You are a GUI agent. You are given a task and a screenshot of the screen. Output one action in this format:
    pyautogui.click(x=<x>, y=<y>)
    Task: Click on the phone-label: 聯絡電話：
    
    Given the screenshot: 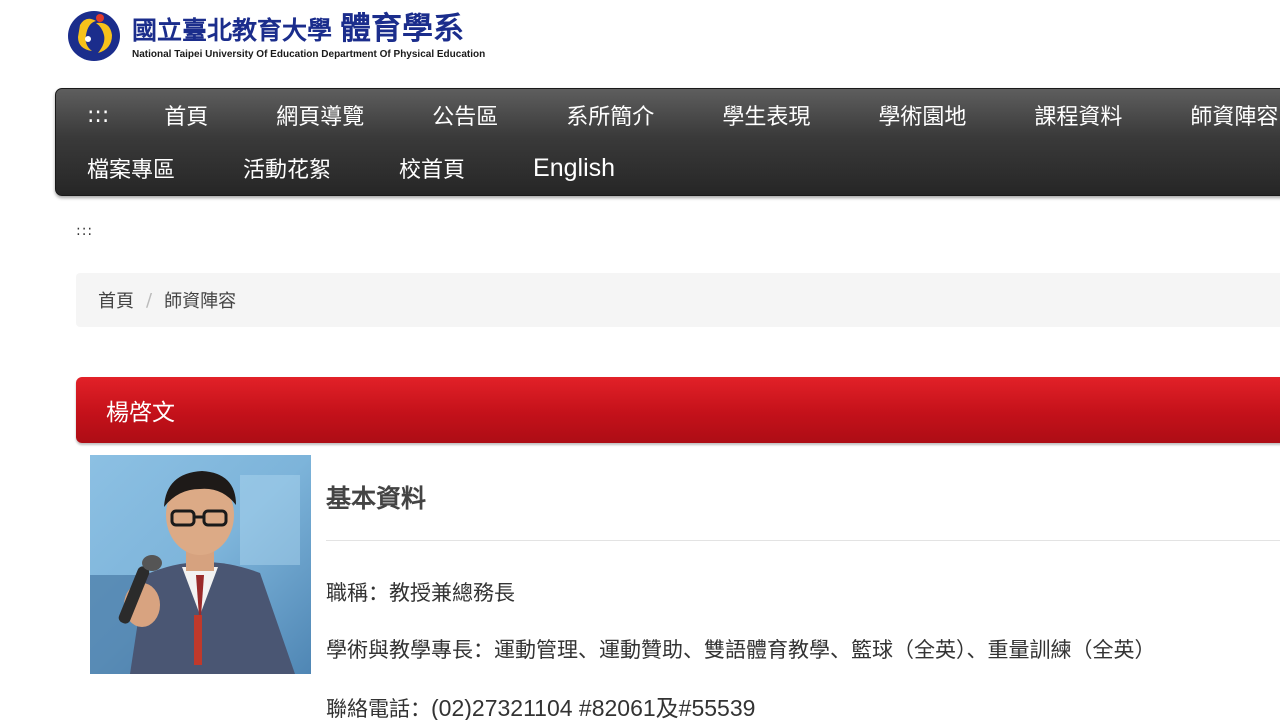 What is the action you would take?
    pyautogui.click(x=378, y=708)
    